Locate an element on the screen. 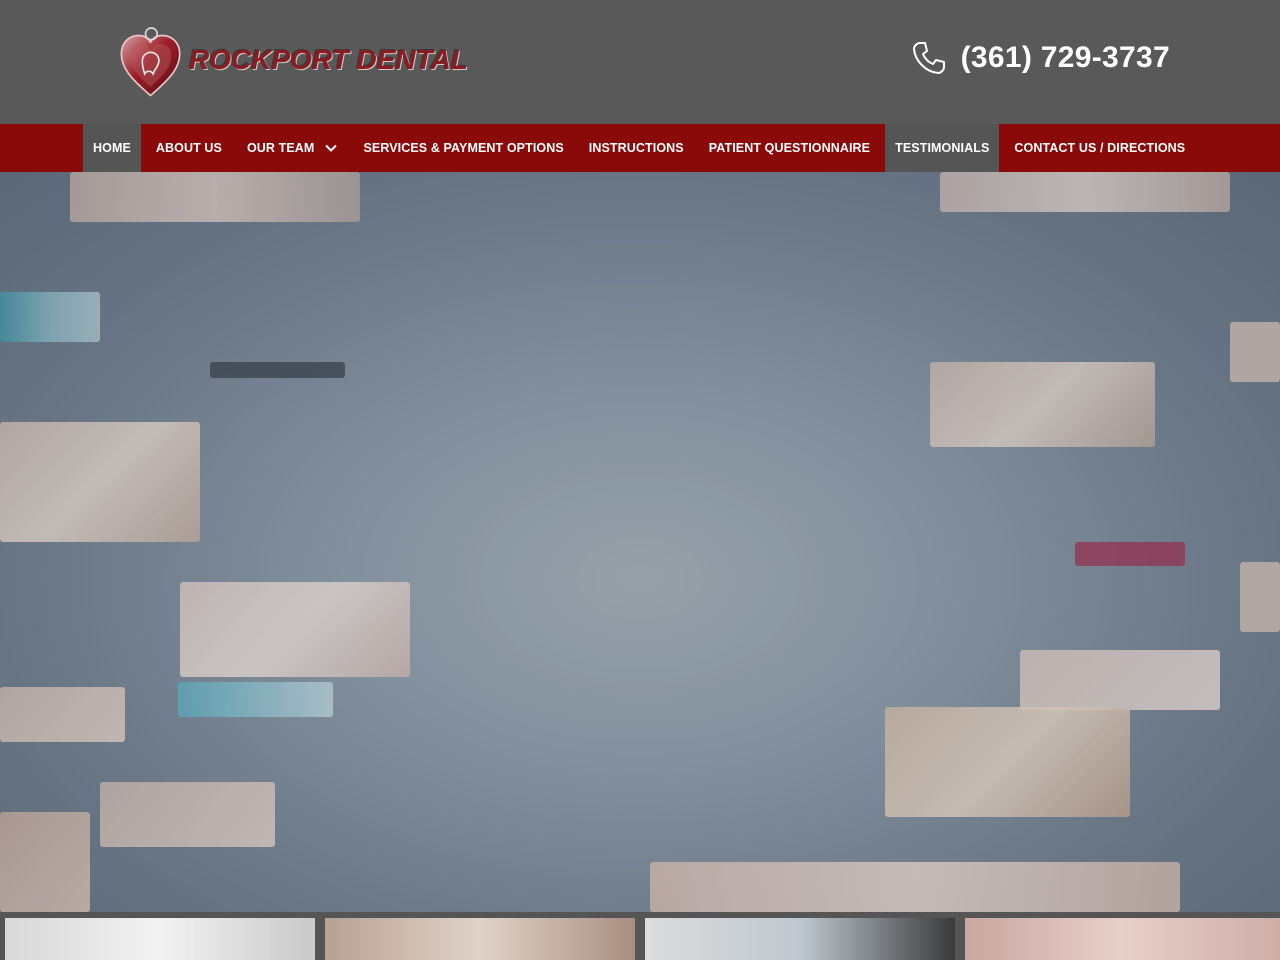 This screenshot has width=1280, height=960. feature-thumbnails is located at coordinates (640, 936).